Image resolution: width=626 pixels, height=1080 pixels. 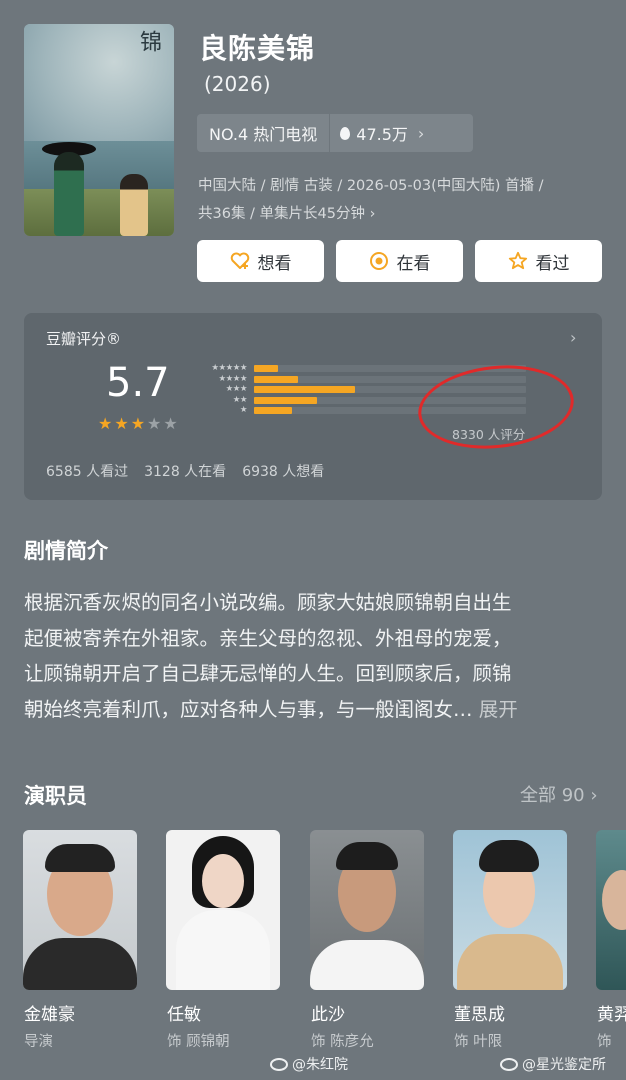 I want to click on watching-button: 在看, so click(x=399, y=261).